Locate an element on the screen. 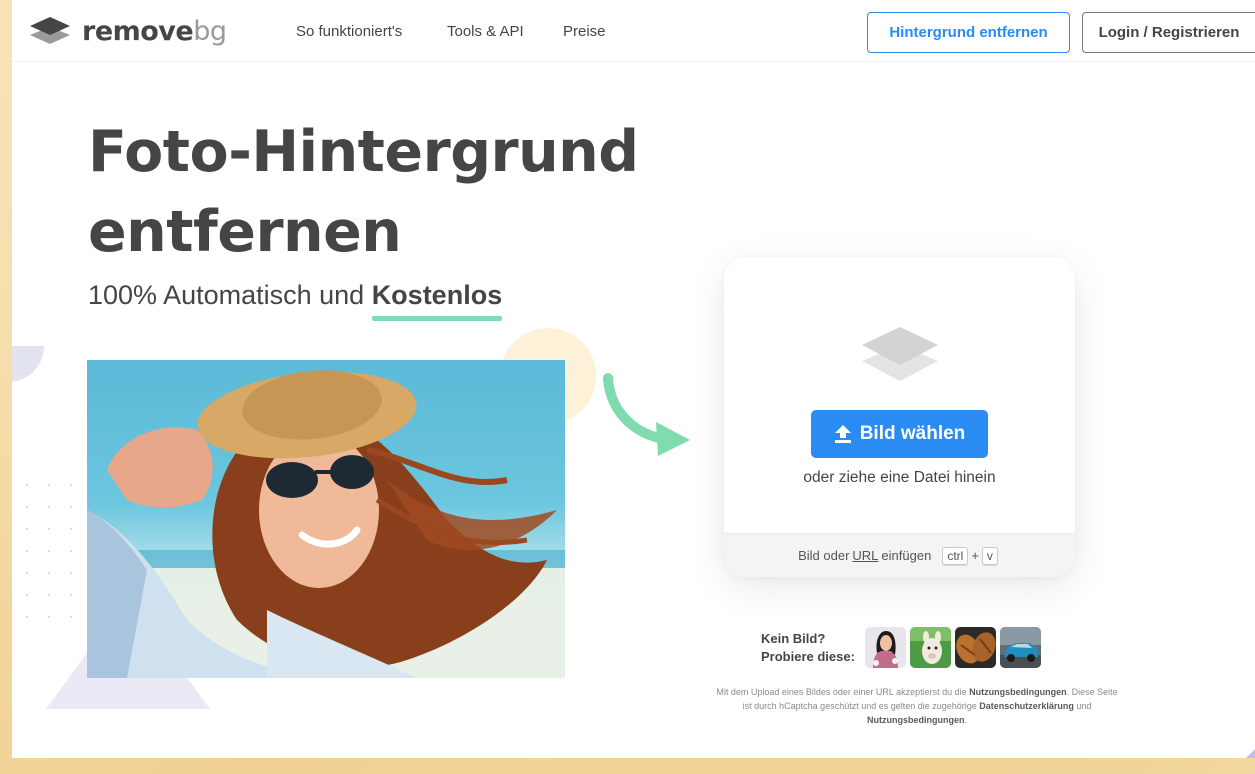  logo: removebg is located at coordinates (127, 31).